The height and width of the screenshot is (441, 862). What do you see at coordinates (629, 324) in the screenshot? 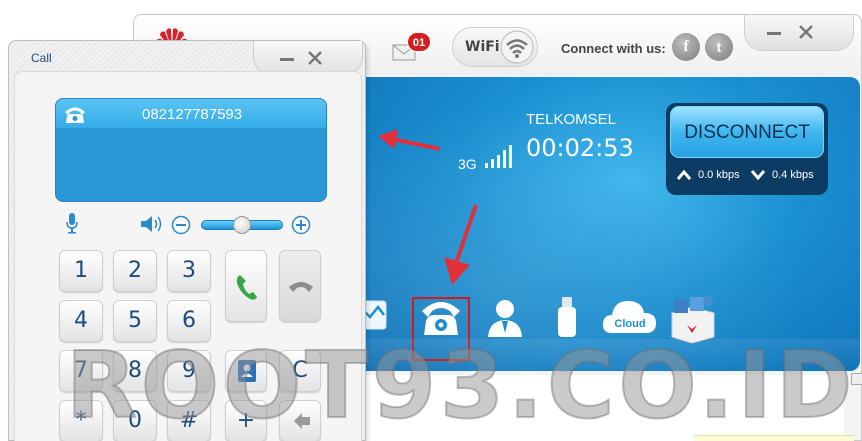
I see `cloud-icon-label: Cloud` at bounding box center [629, 324].